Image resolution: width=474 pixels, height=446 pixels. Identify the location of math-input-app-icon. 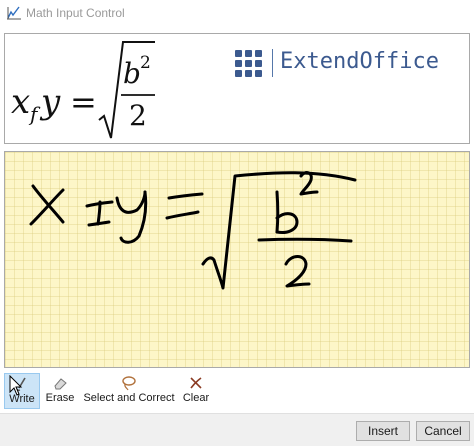
(14, 13).